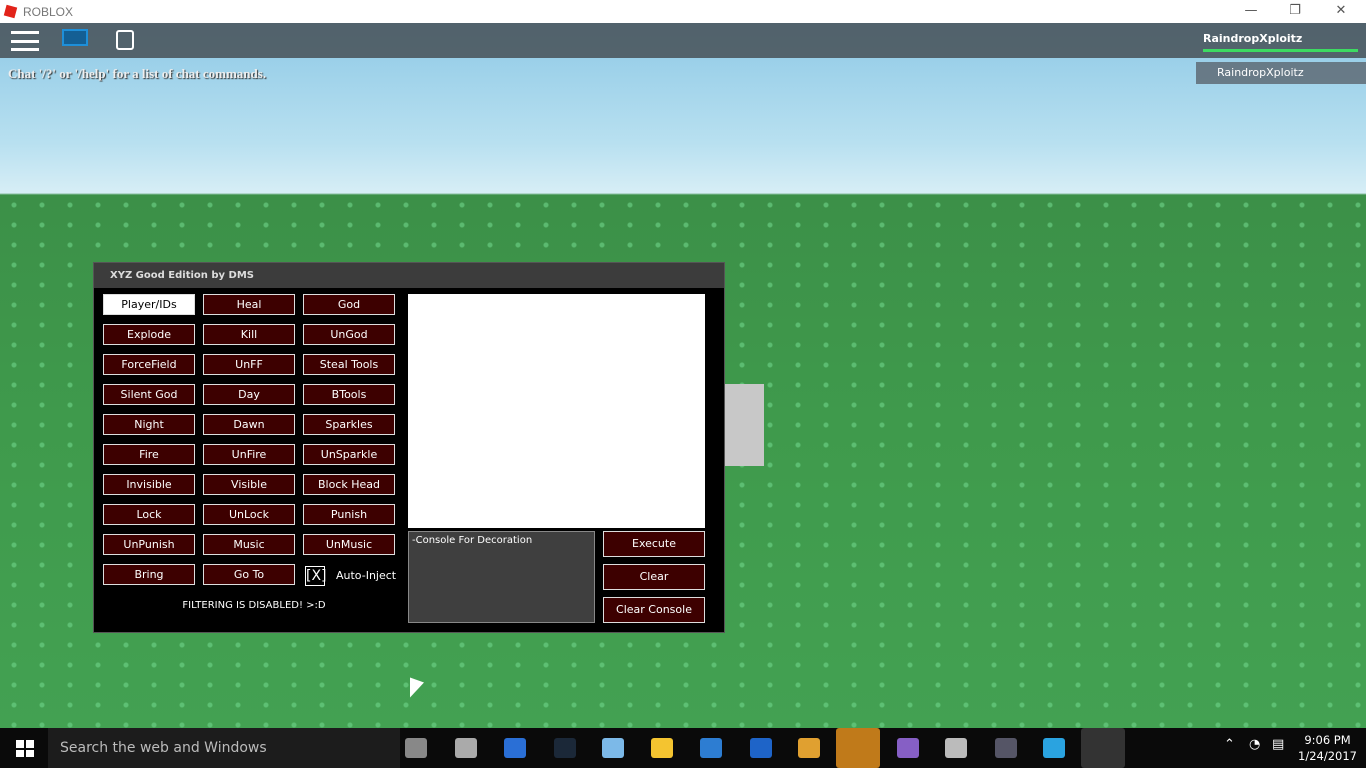 The image size is (1366, 768). I want to click on cmd-button-unlock: UnLock, so click(249, 514).